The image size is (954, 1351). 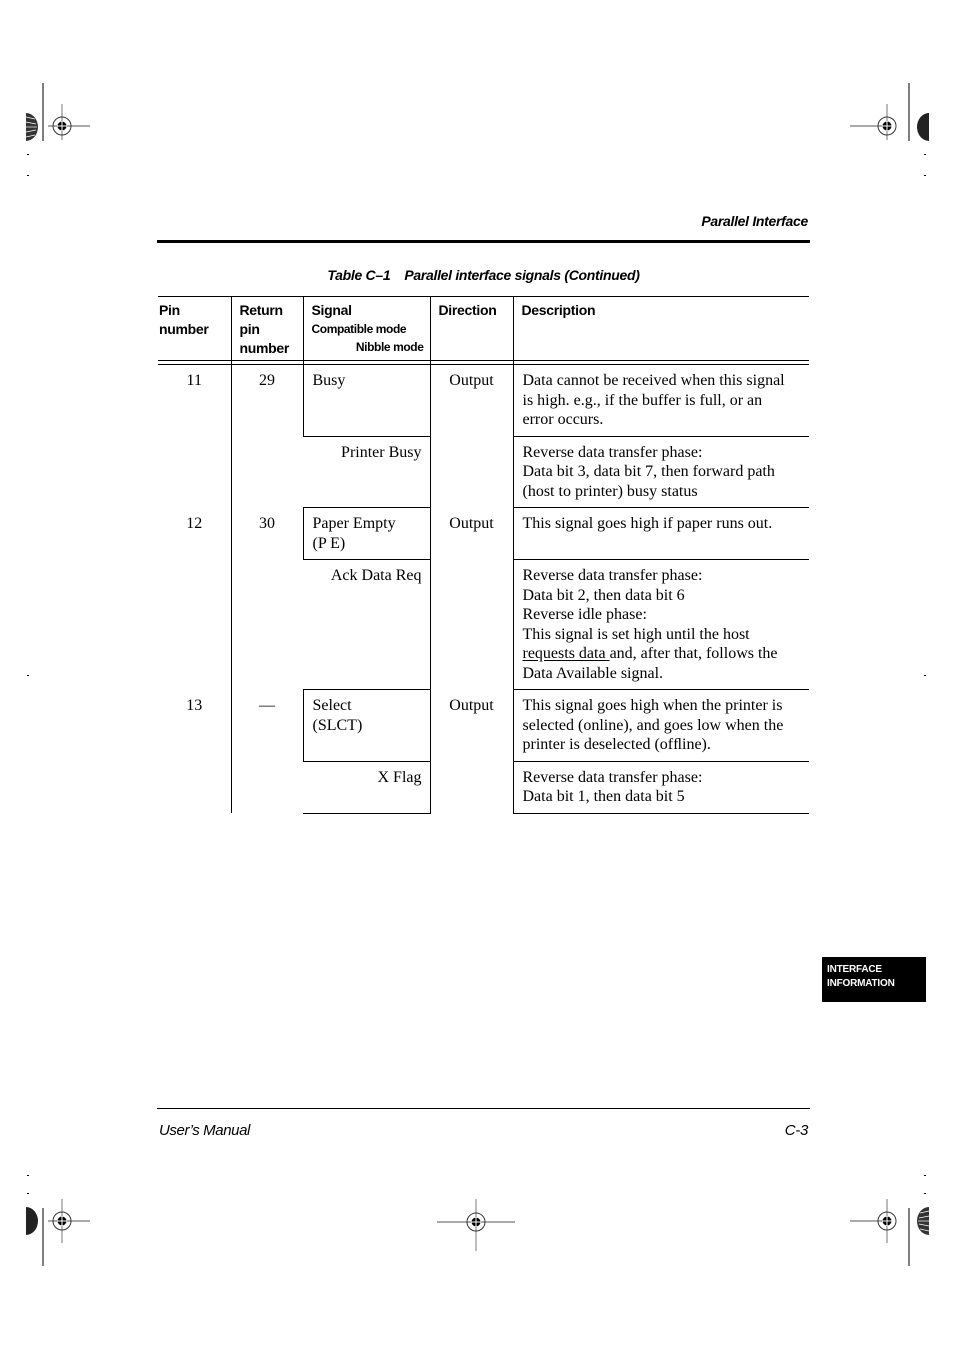 I want to click on description-line: error occurs., so click(x=563, y=419).